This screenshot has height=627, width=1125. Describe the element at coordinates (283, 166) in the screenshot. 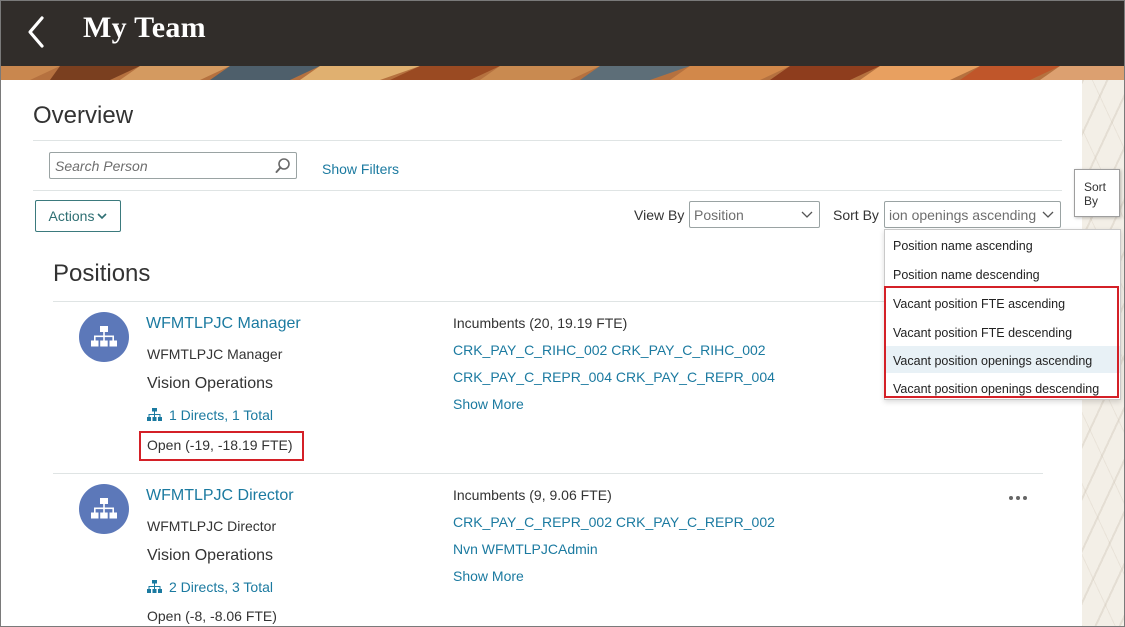

I see `search-icon` at that location.